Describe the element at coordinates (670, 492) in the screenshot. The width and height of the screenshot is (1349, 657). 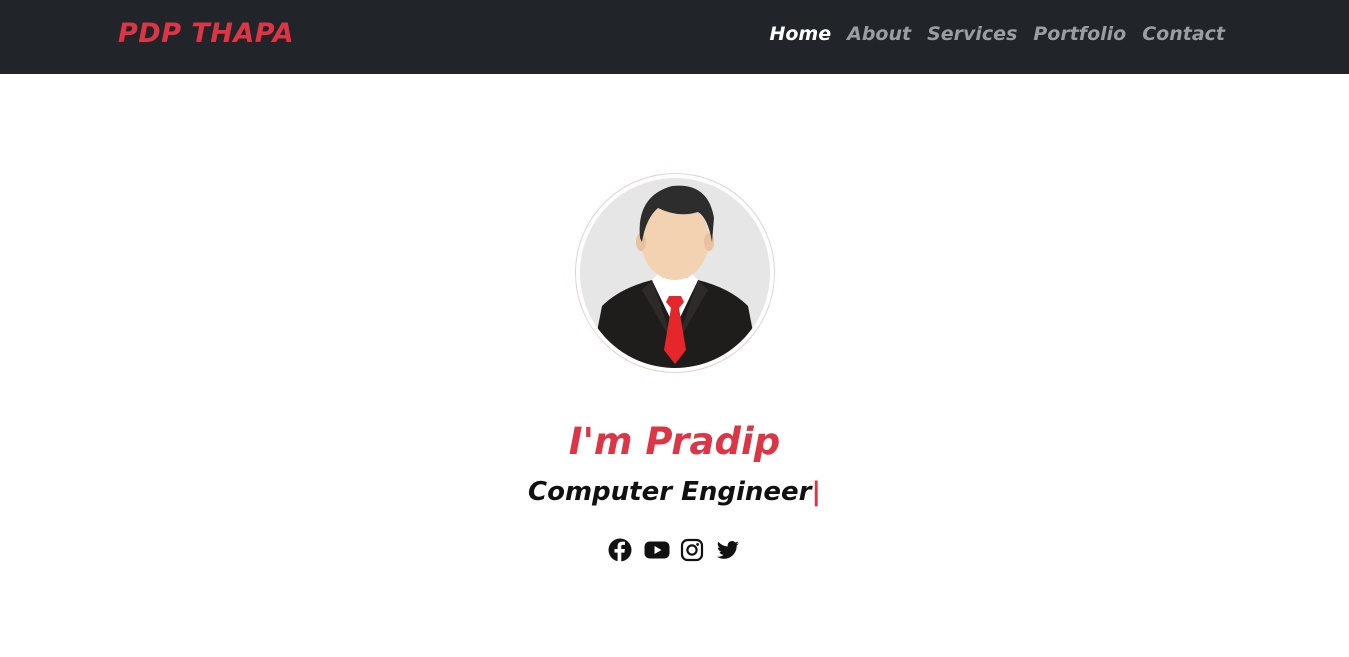
I see `hero-role-text: Computer Engineer` at that location.